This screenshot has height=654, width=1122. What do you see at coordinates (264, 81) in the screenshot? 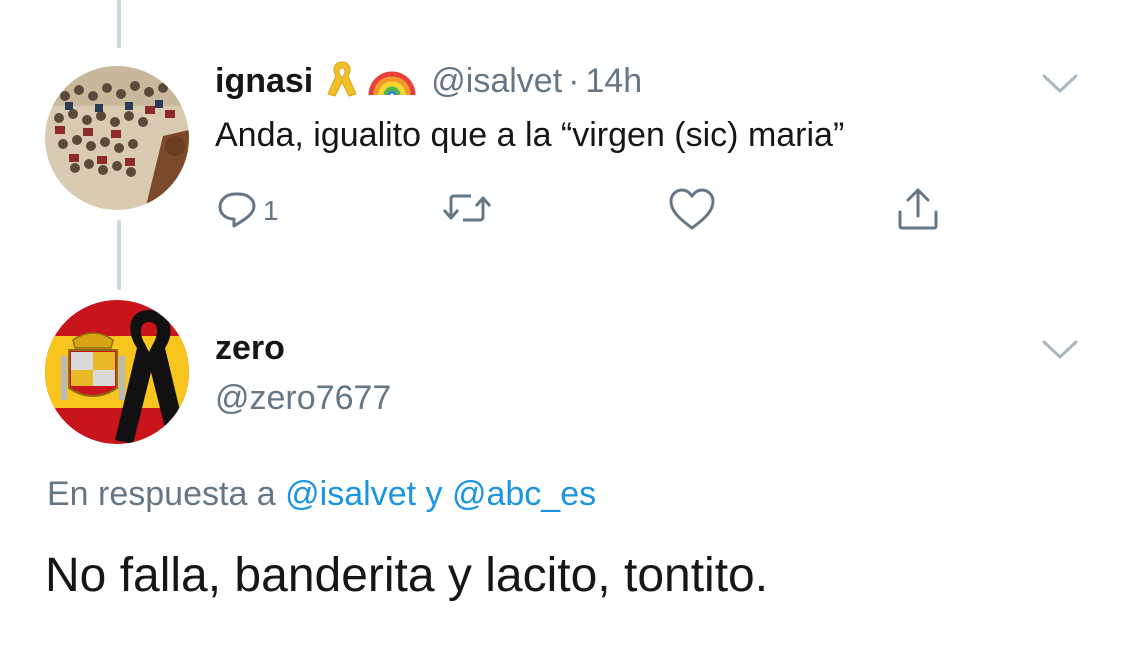
I see `display-name-ignasi: ignasi` at bounding box center [264, 81].